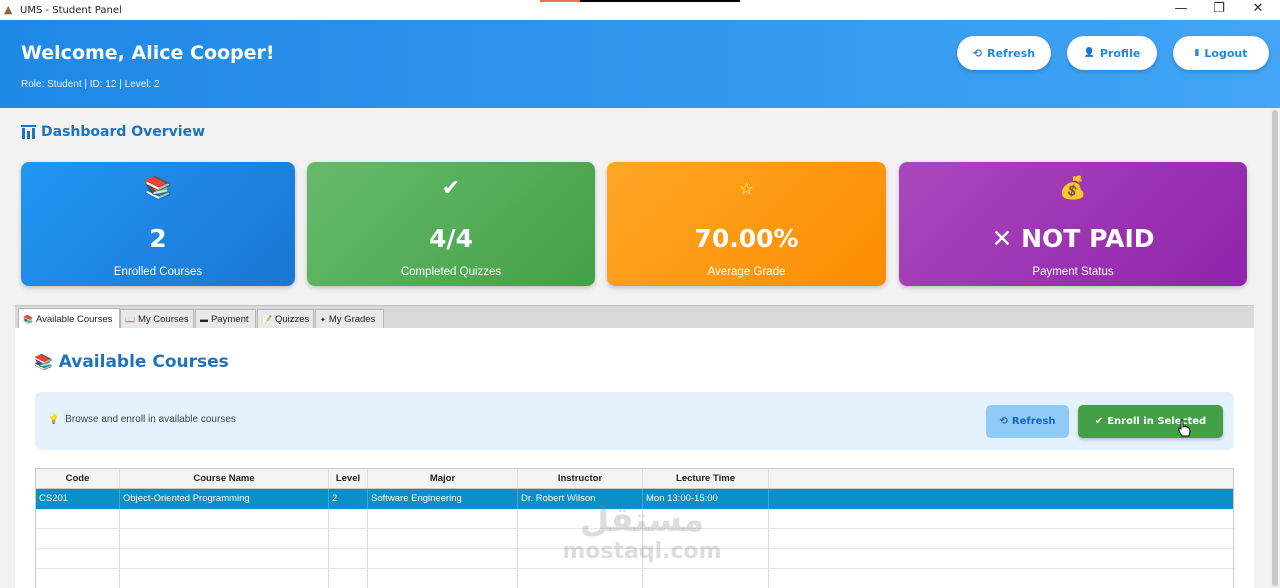 The width and height of the screenshot is (1280, 588). Describe the element at coordinates (642, 551) in the screenshot. I see `watermark-url: mostaql.com` at that location.